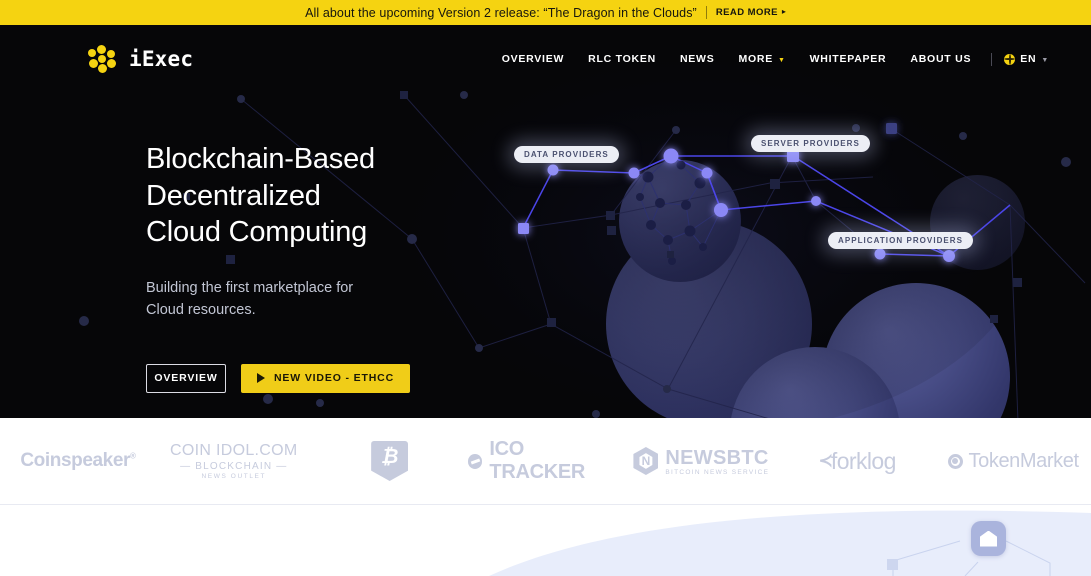 The width and height of the screenshot is (1091, 576). What do you see at coordinates (940, 59) in the screenshot?
I see `nav-item-about-us: ABOUT US` at bounding box center [940, 59].